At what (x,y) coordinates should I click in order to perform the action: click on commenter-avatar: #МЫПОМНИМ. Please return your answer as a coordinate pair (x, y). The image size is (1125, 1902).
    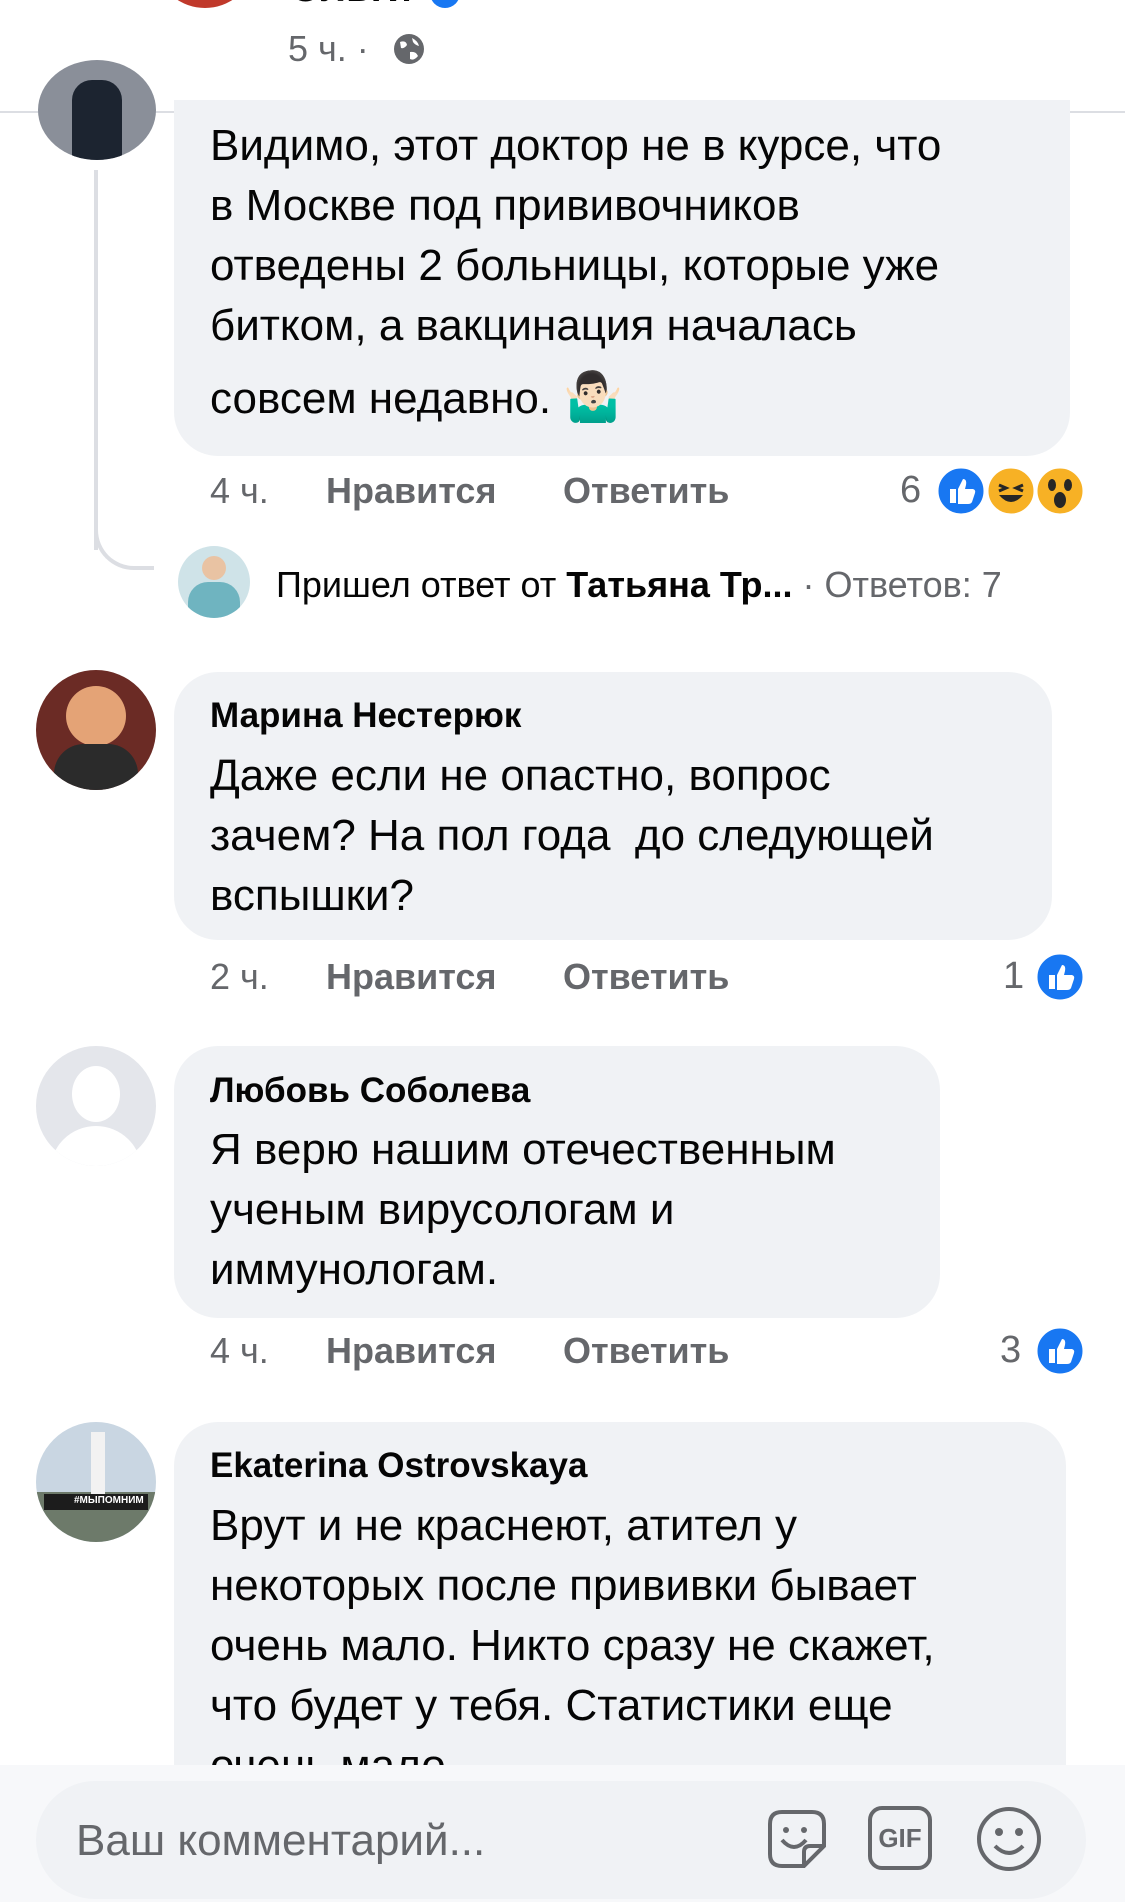
    Looking at the image, I should click on (96, 1482).